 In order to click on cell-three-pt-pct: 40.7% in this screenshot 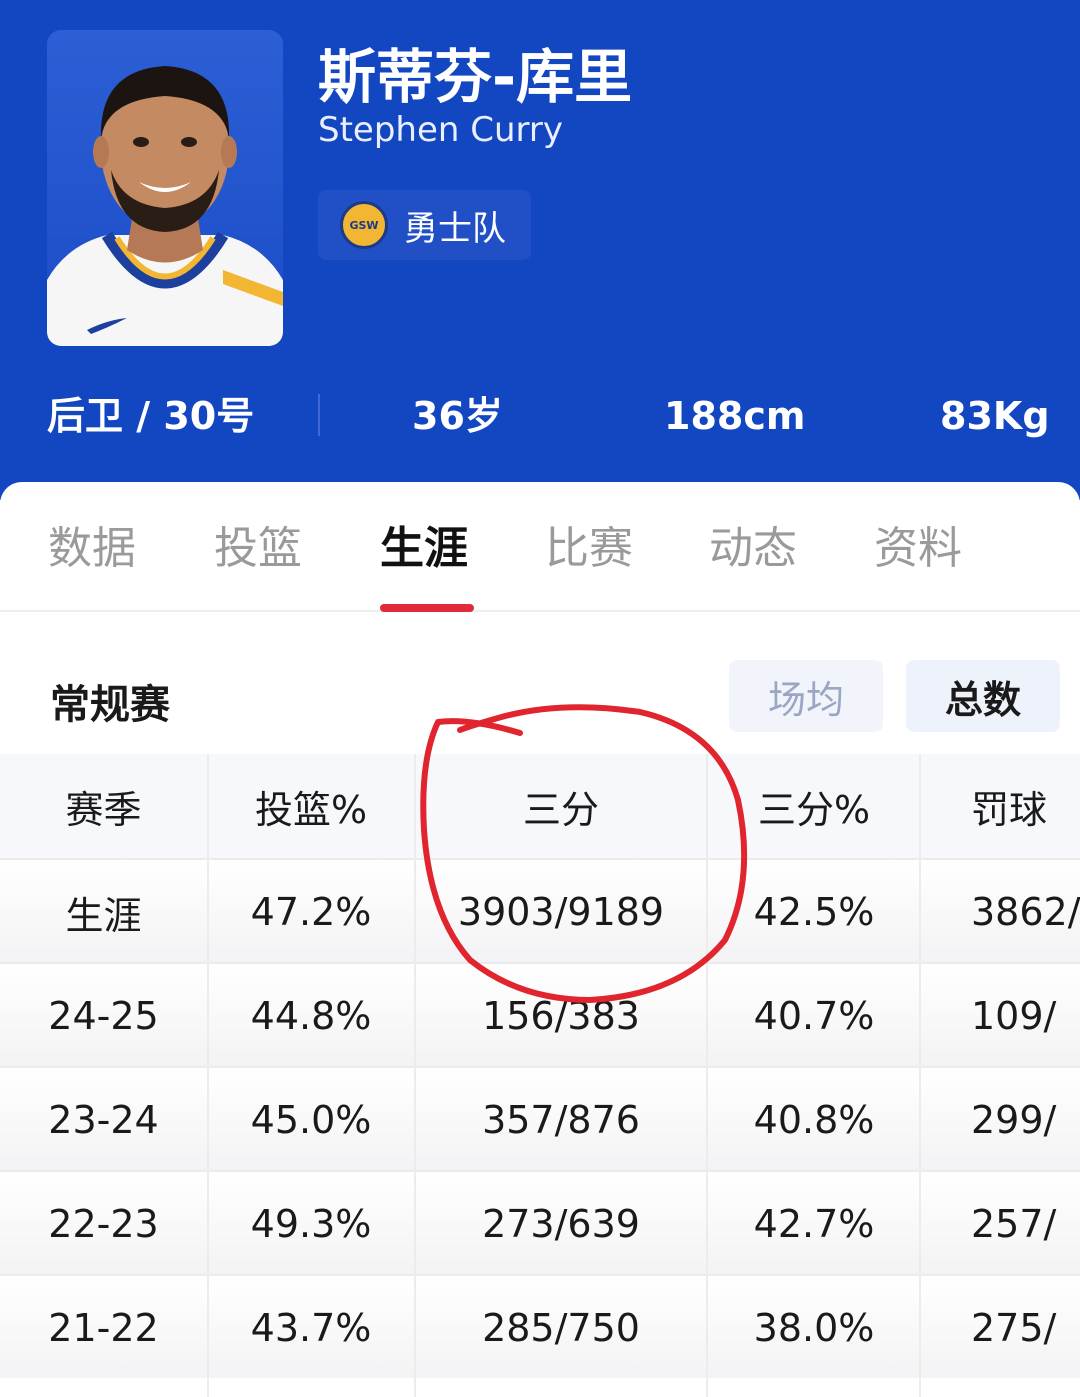, I will do `click(814, 1016)`.